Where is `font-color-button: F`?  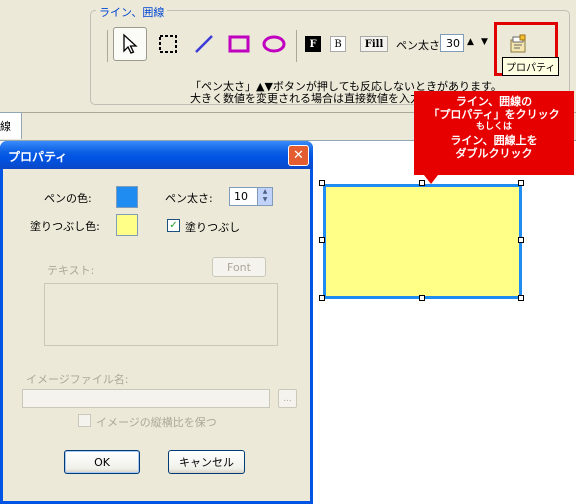 font-color-button: F is located at coordinates (313, 44).